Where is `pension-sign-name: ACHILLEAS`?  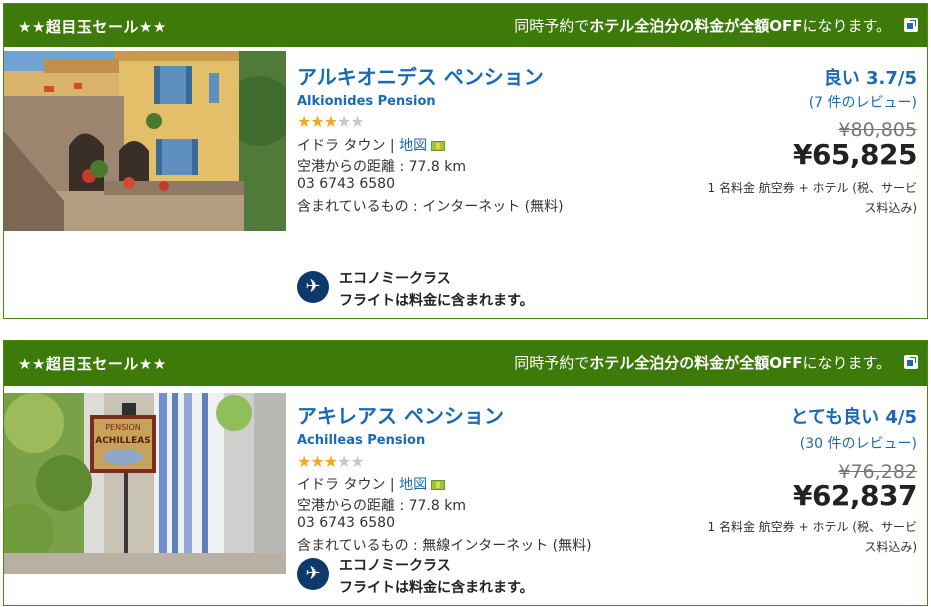 pension-sign-name: ACHILLEAS is located at coordinates (123, 441).